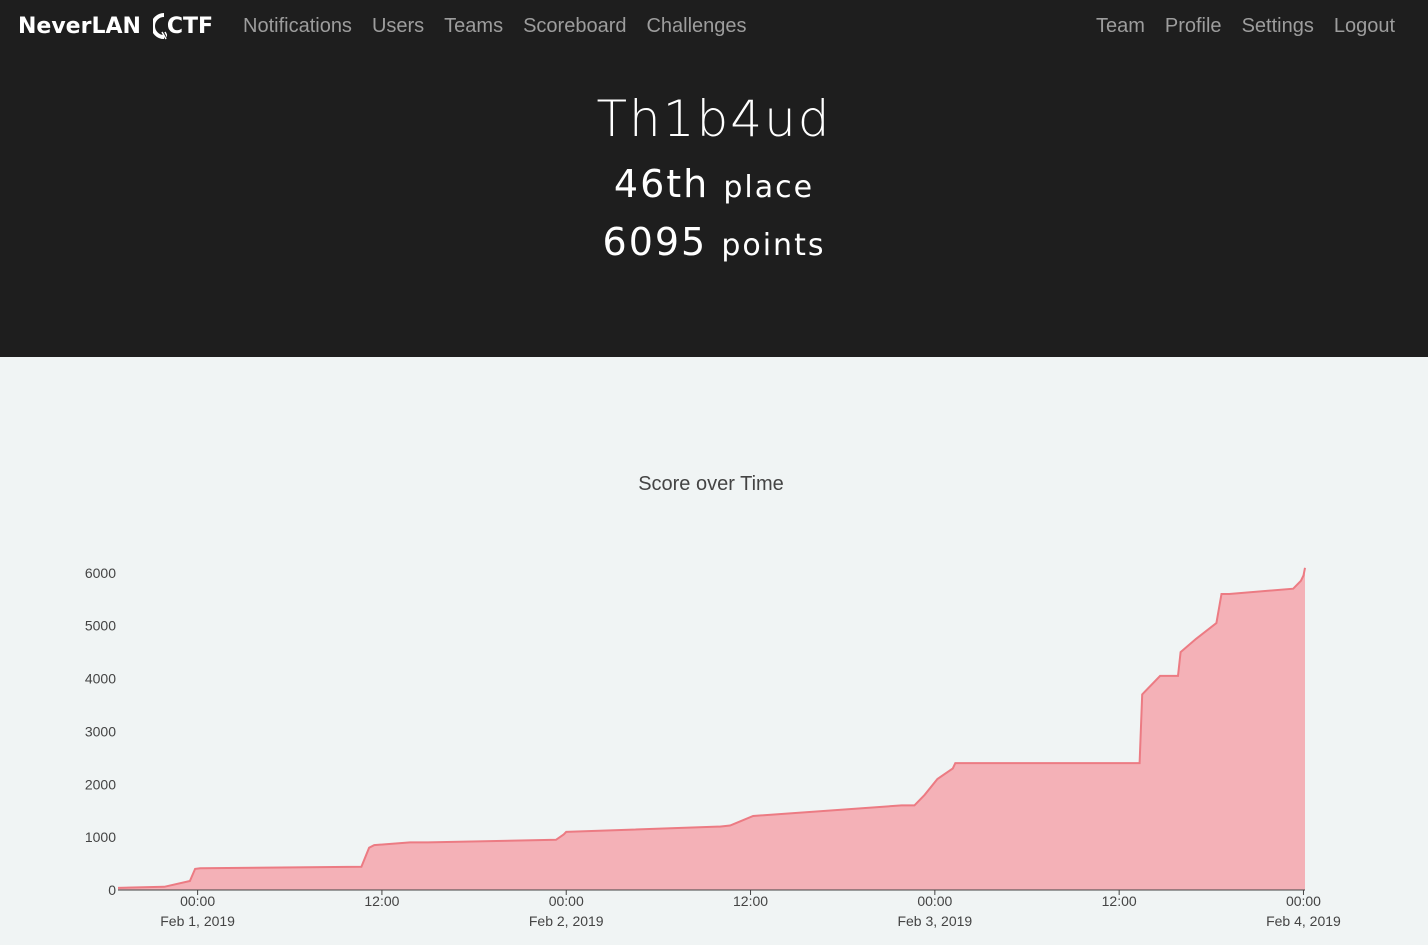  Describe the element at coordinates (1120, 26) in the screenshot. I see `nav-team-link: Team` at that location.